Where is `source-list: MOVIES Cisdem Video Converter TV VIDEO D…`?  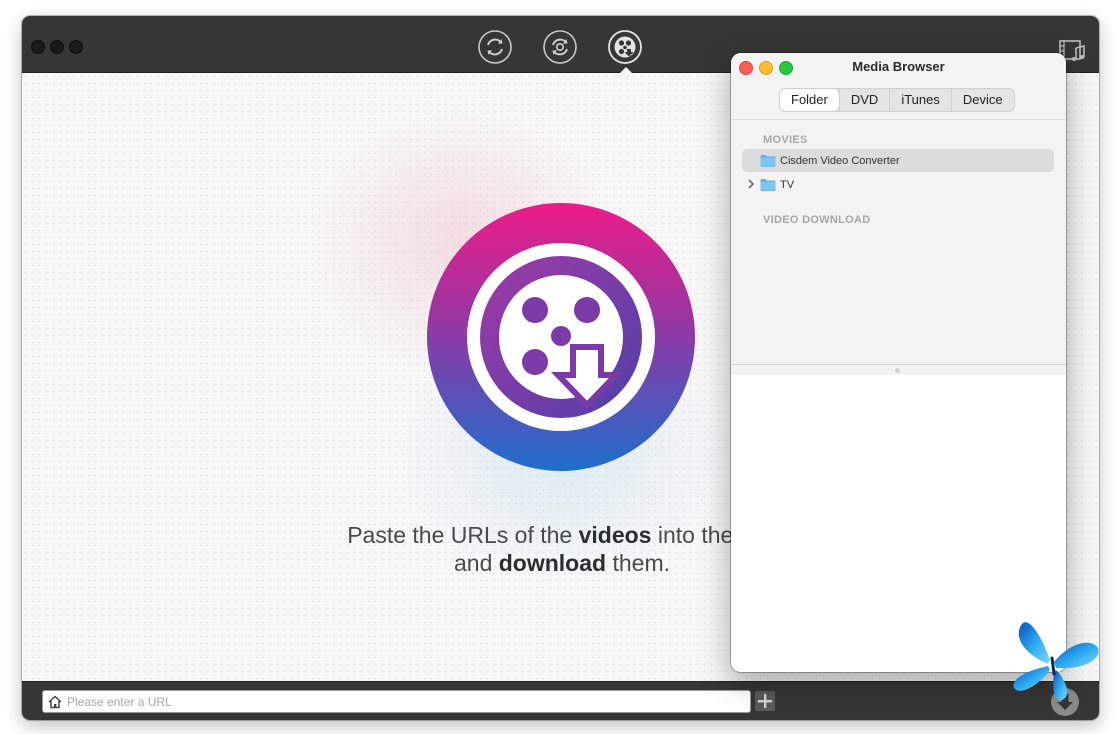 source-list: MOVIES Cisdem Video Converter TV VIDEO D… is located at coordinates (898, 242).